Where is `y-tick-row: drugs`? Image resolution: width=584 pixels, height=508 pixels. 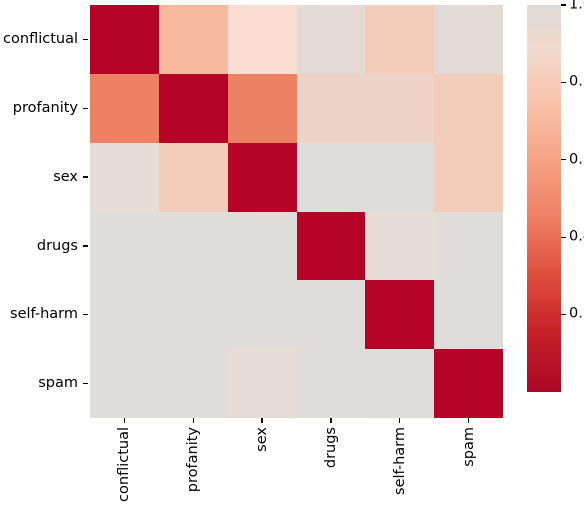
y-tick-row: drugs is located at coordinates (39, 245).